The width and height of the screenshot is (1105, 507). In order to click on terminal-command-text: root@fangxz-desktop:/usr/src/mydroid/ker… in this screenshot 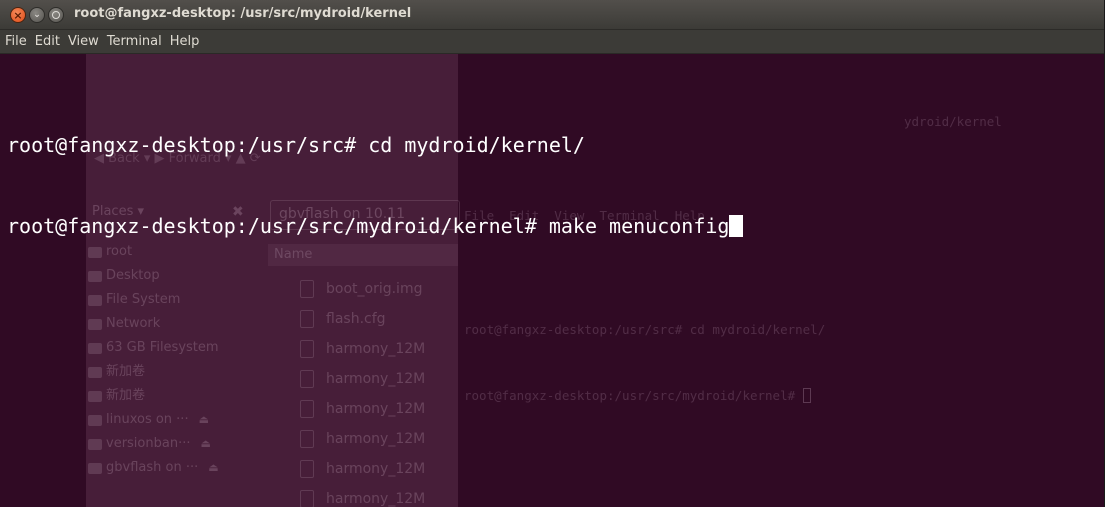, I will do `click(368, 226)`.